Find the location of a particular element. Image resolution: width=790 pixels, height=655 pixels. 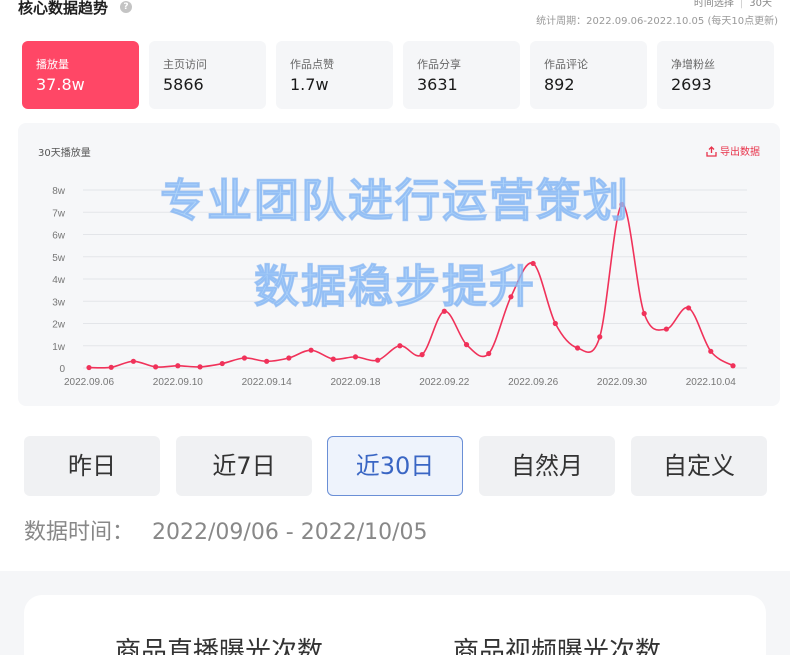

metric-video-exposure: 商品视频曝光次数 is located at coordinates (557, 646).